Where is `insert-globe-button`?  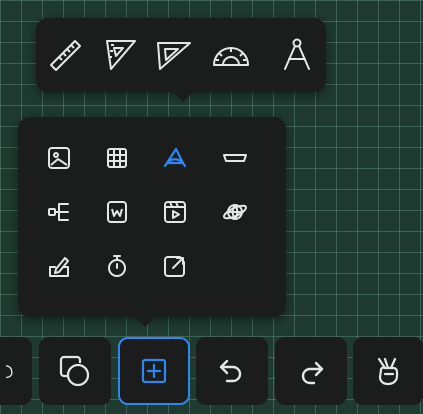
insert-globe-button is located at coordinates (235, 212).